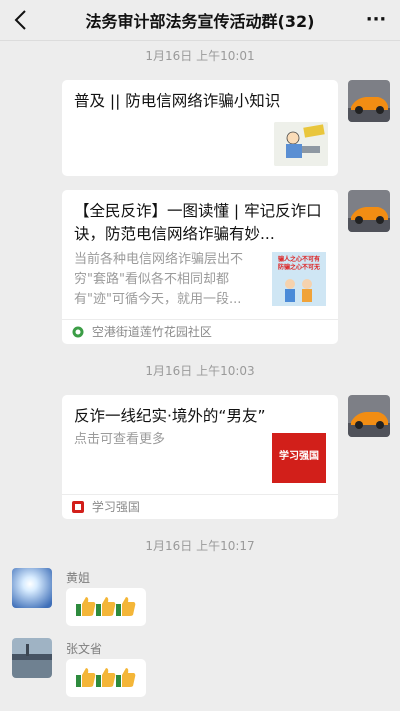 The image size is (400, 711). I want to click on thumb-logo-text: 学习强国, so click(299, 456).